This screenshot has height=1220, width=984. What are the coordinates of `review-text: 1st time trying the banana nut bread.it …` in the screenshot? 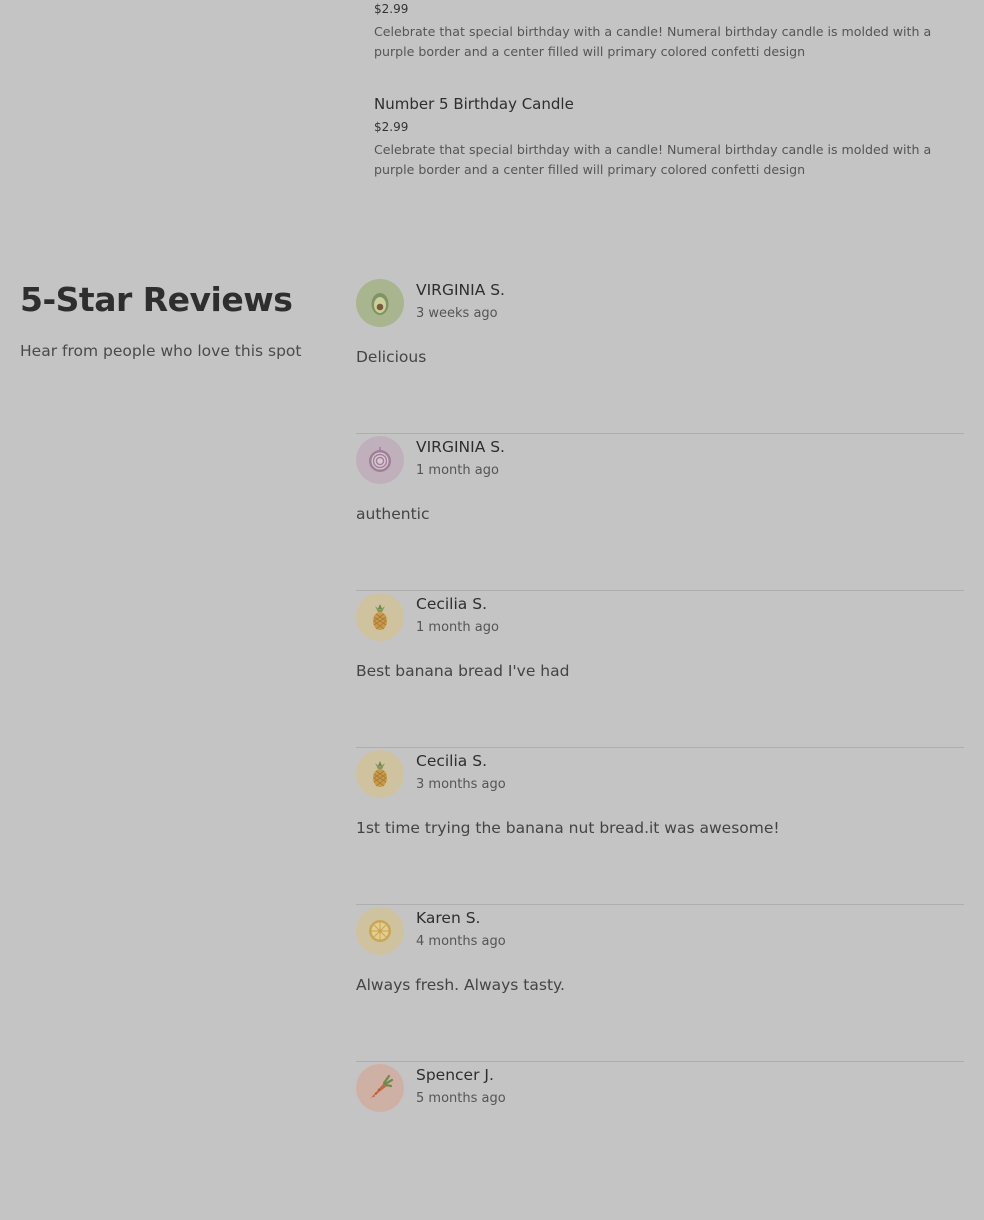 It's located at (568, 828).